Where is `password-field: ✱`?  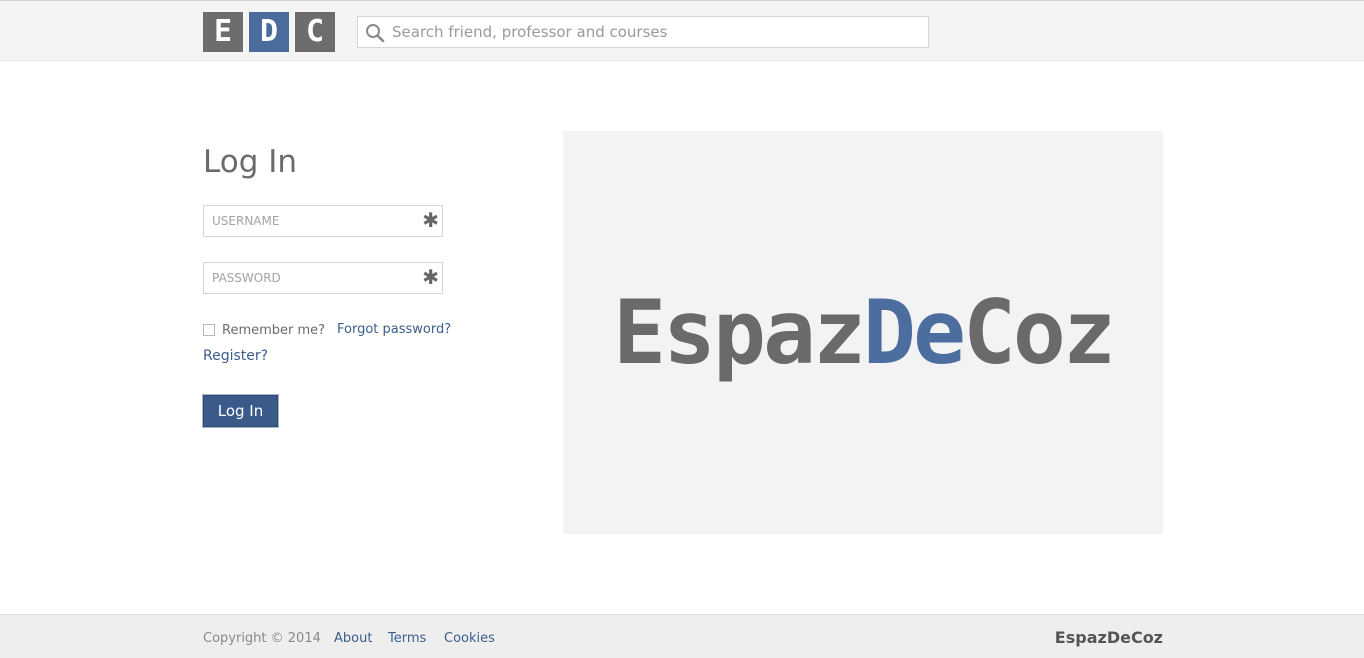 password-field: ✱ is located at coordinates (323, 278).